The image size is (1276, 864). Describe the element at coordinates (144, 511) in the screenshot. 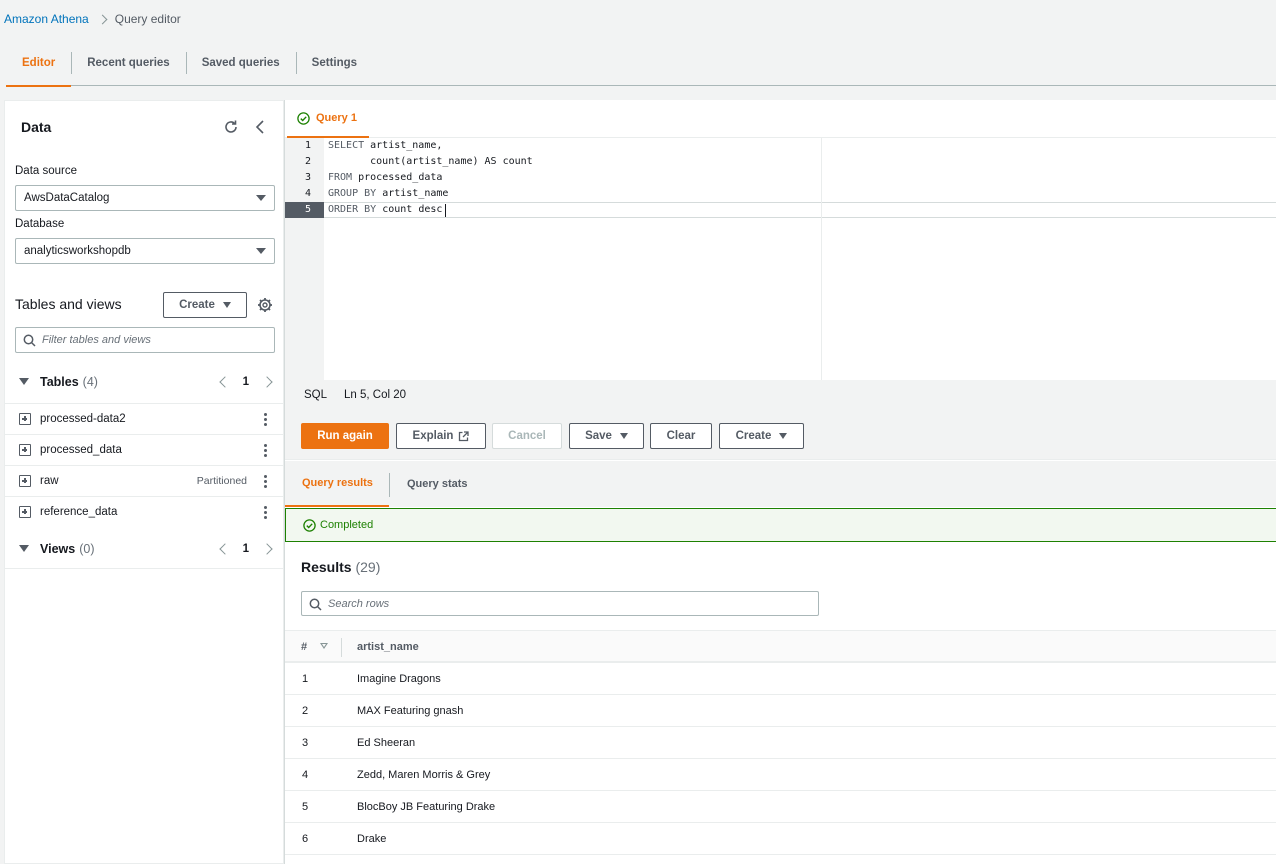

I see `table-item-reference-data: reference_data` at that location.